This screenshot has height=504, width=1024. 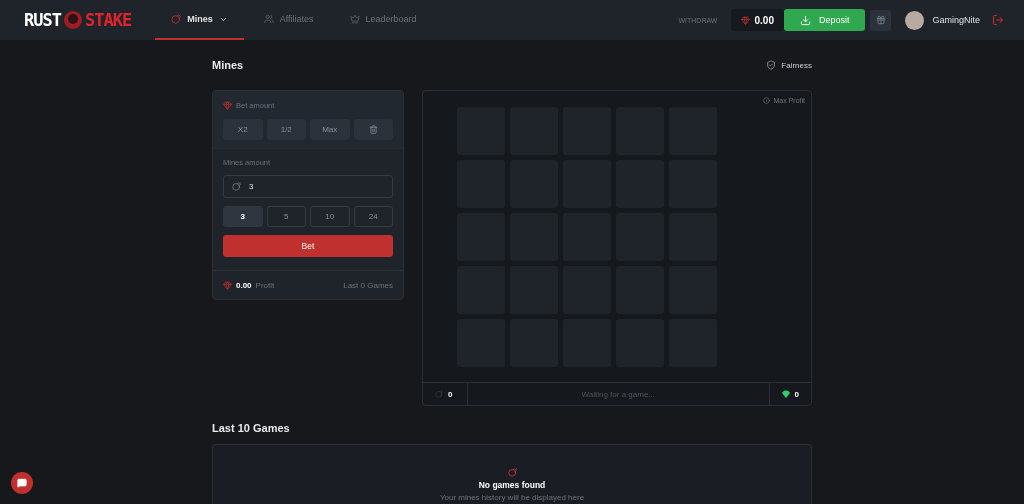 I want to click on bet-modifier-button: X2, so click(x=243, y=129).